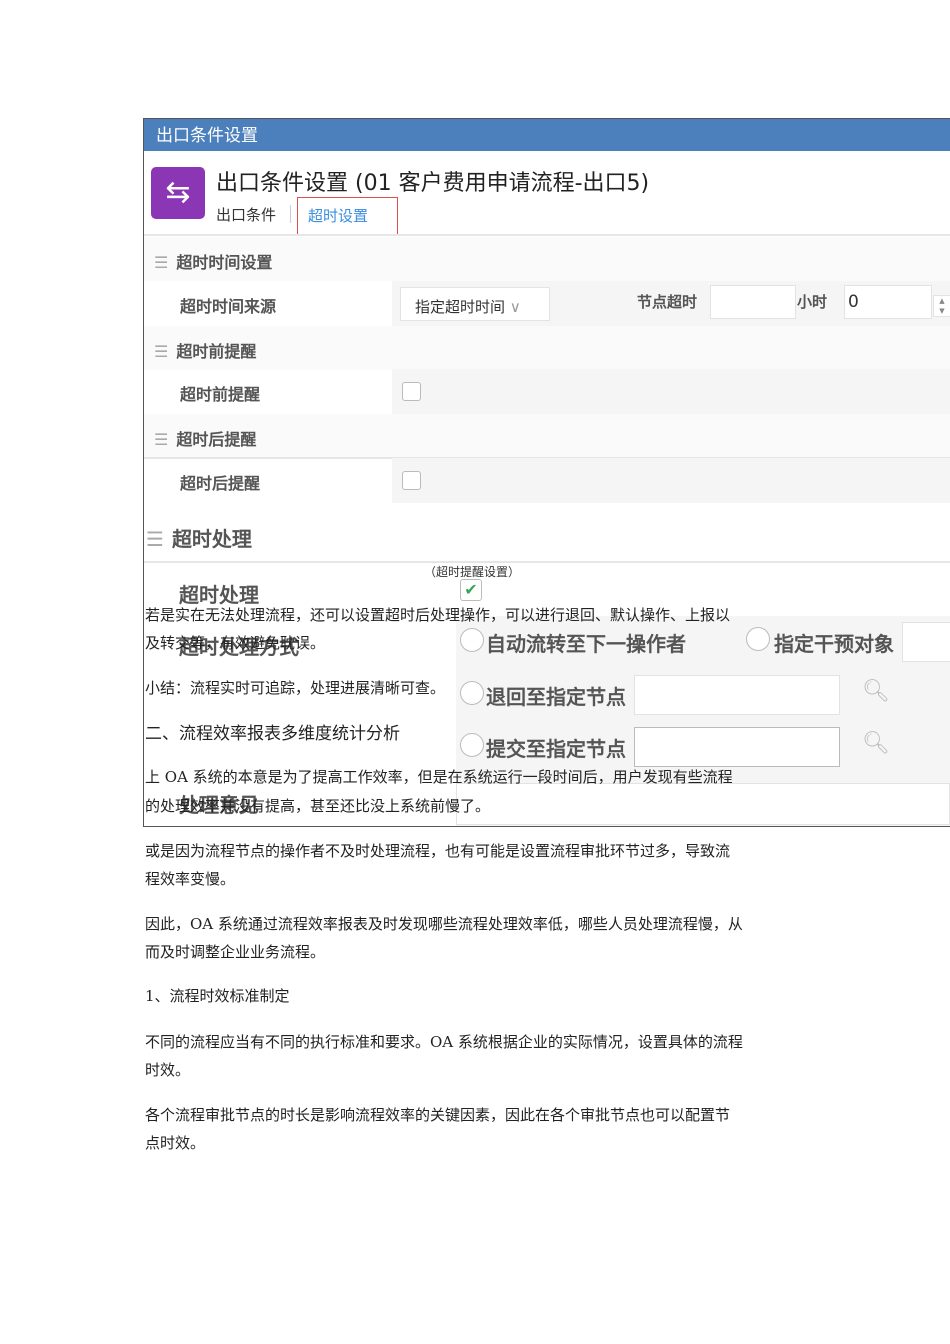 This screenshot has height=1344, width=950. What do you see at coordinates (515, 307) in the screenshot?
I see `chevron-down-icon: ∨` at bounding box center [515, 307].